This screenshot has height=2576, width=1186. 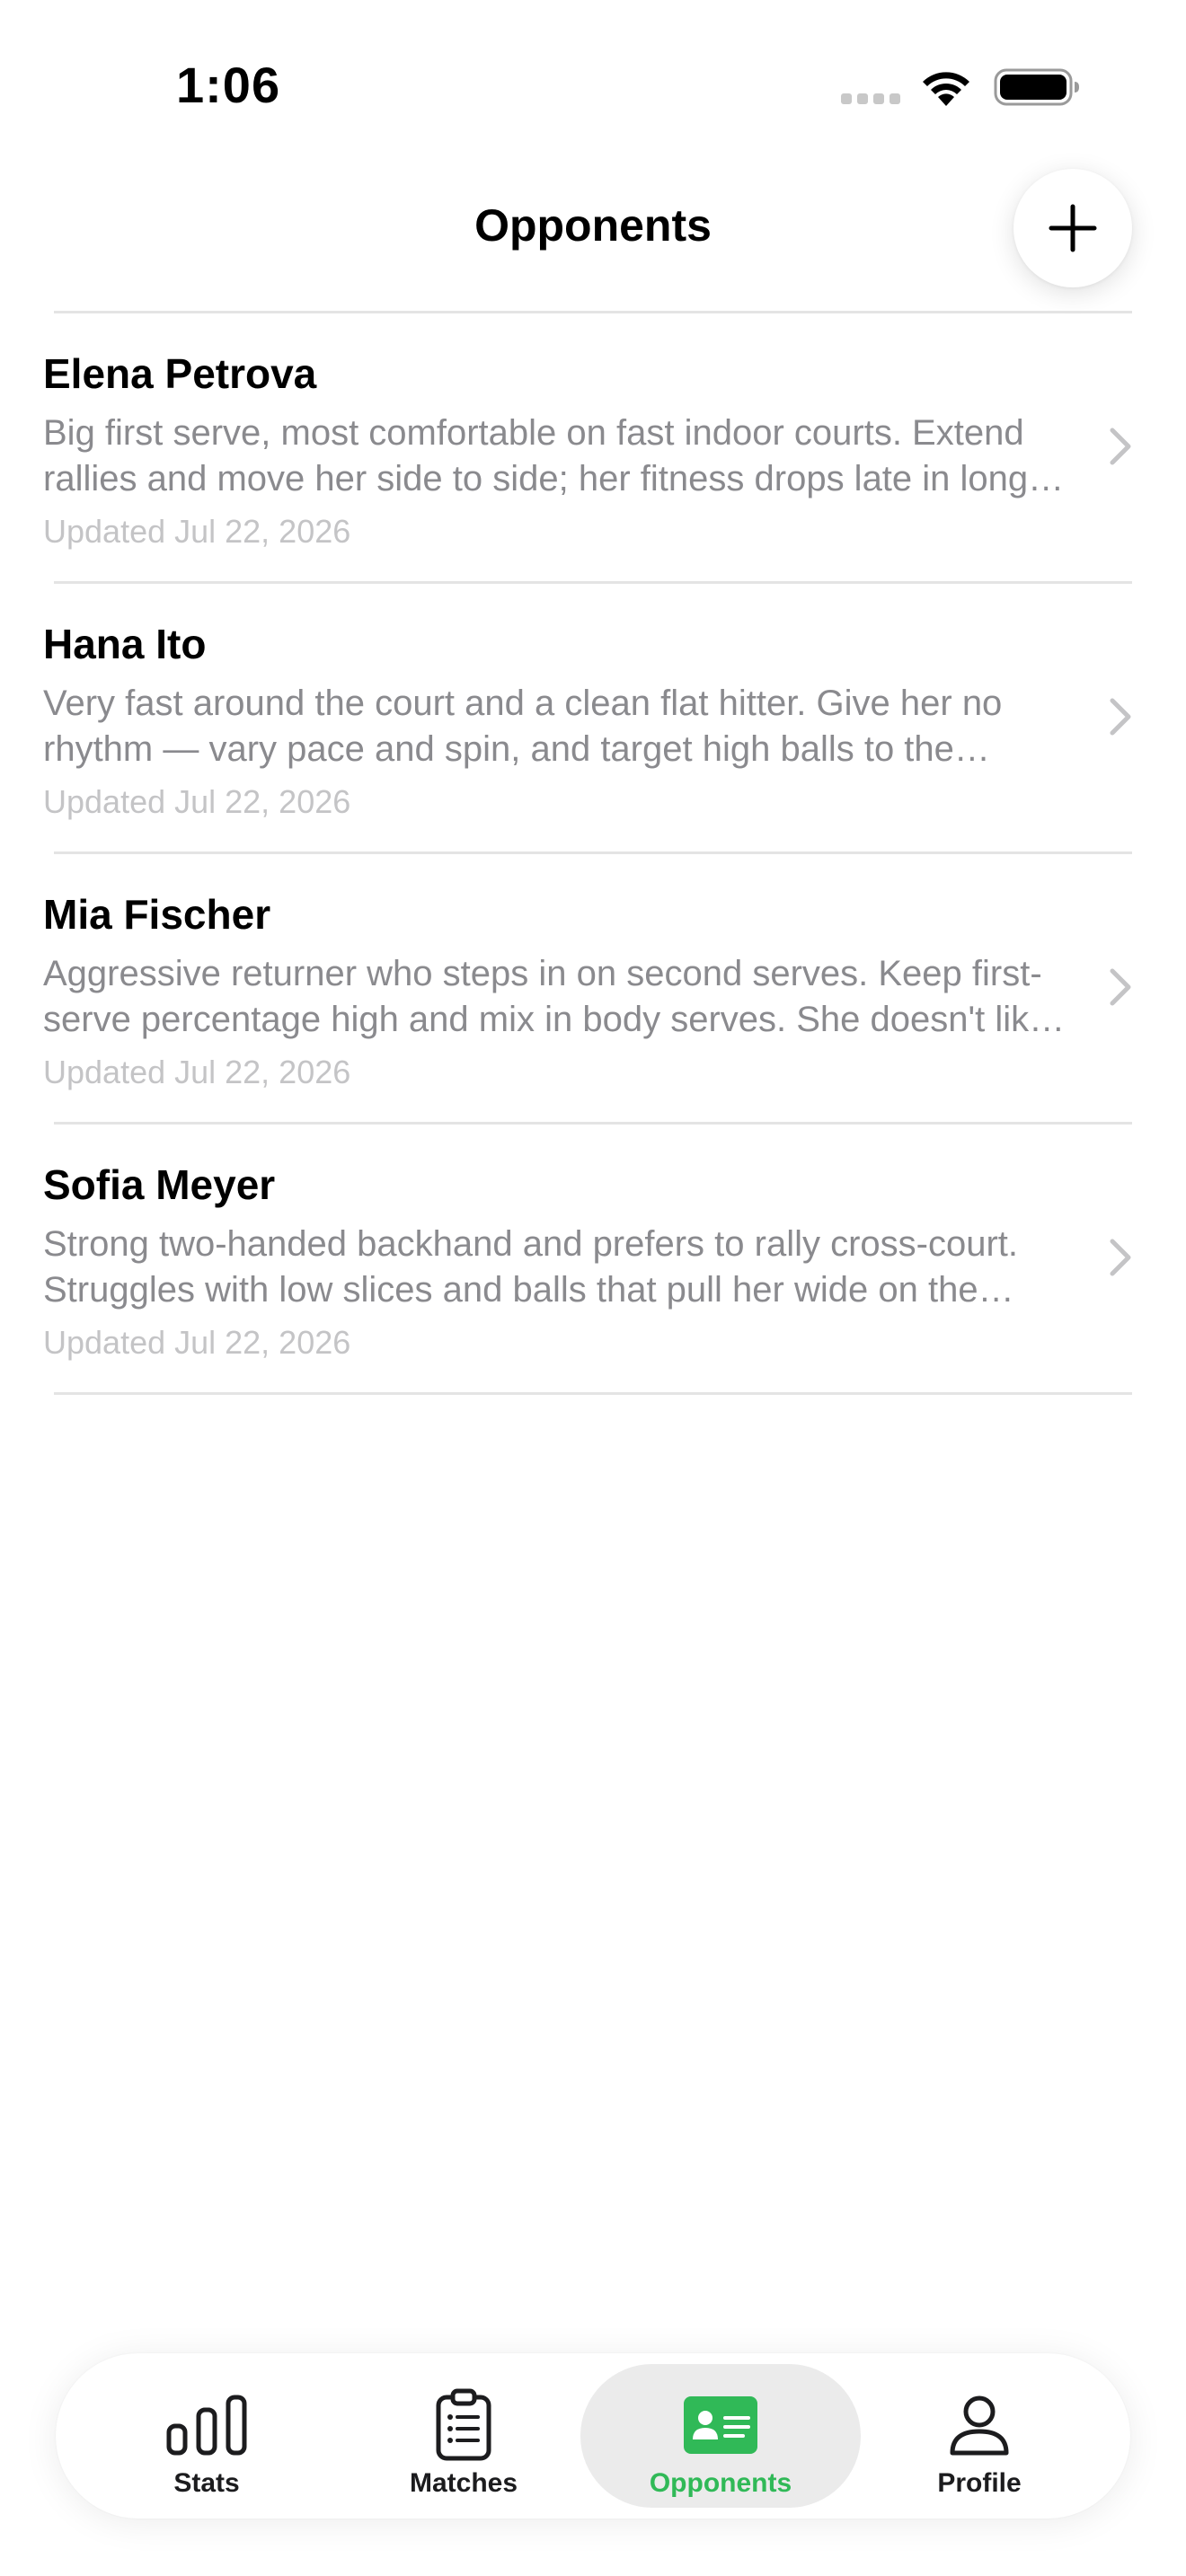 I want to click on tab-stats: Stats, so click(x=206, y=2436).